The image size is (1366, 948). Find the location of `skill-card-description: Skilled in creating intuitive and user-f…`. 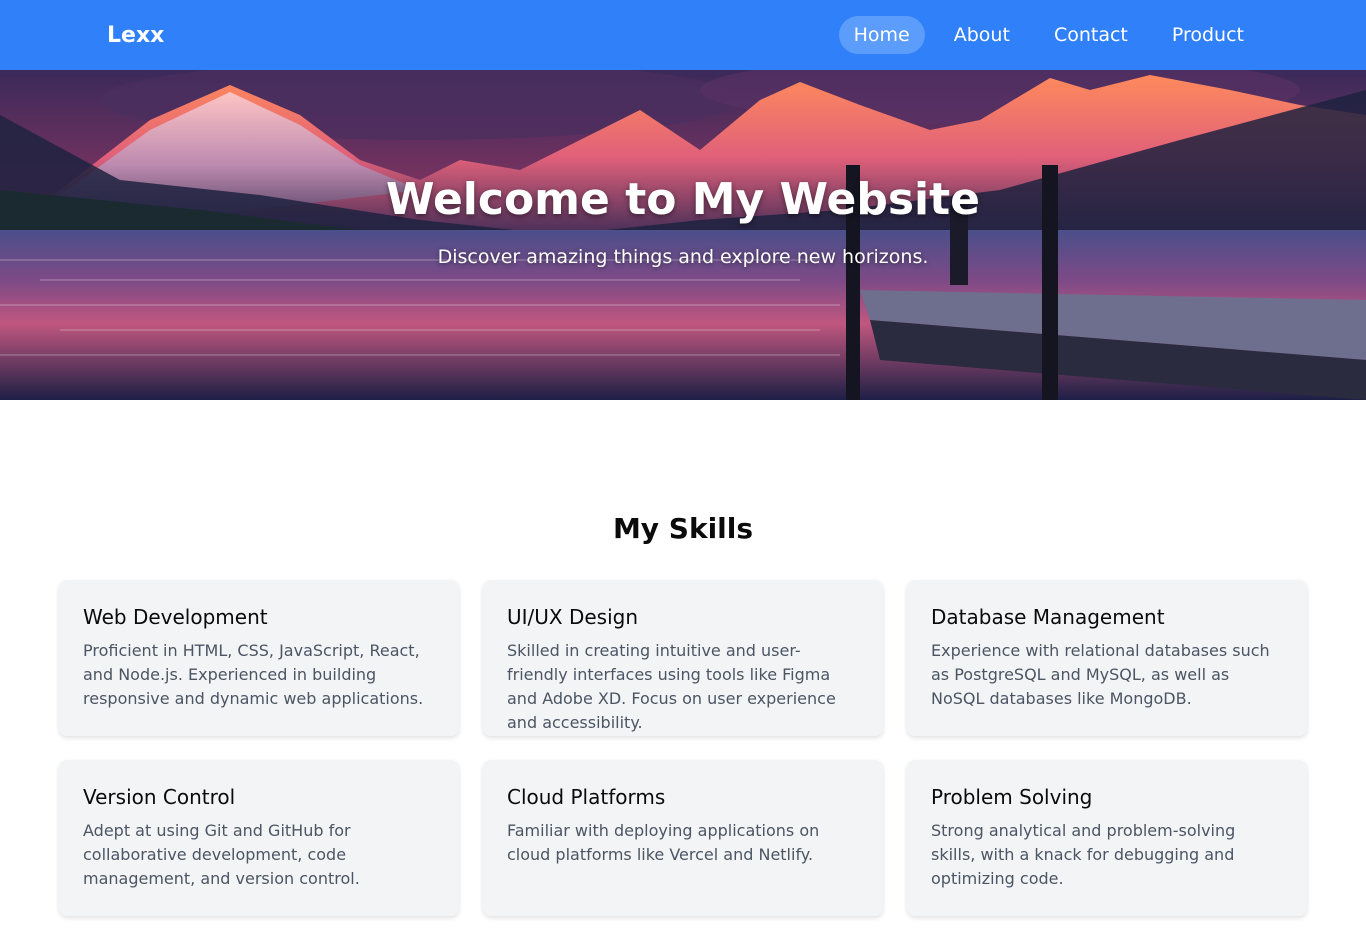

skill-card-description: Skilled in creating intuitive and user-f… is located at coordinates (671, 686).